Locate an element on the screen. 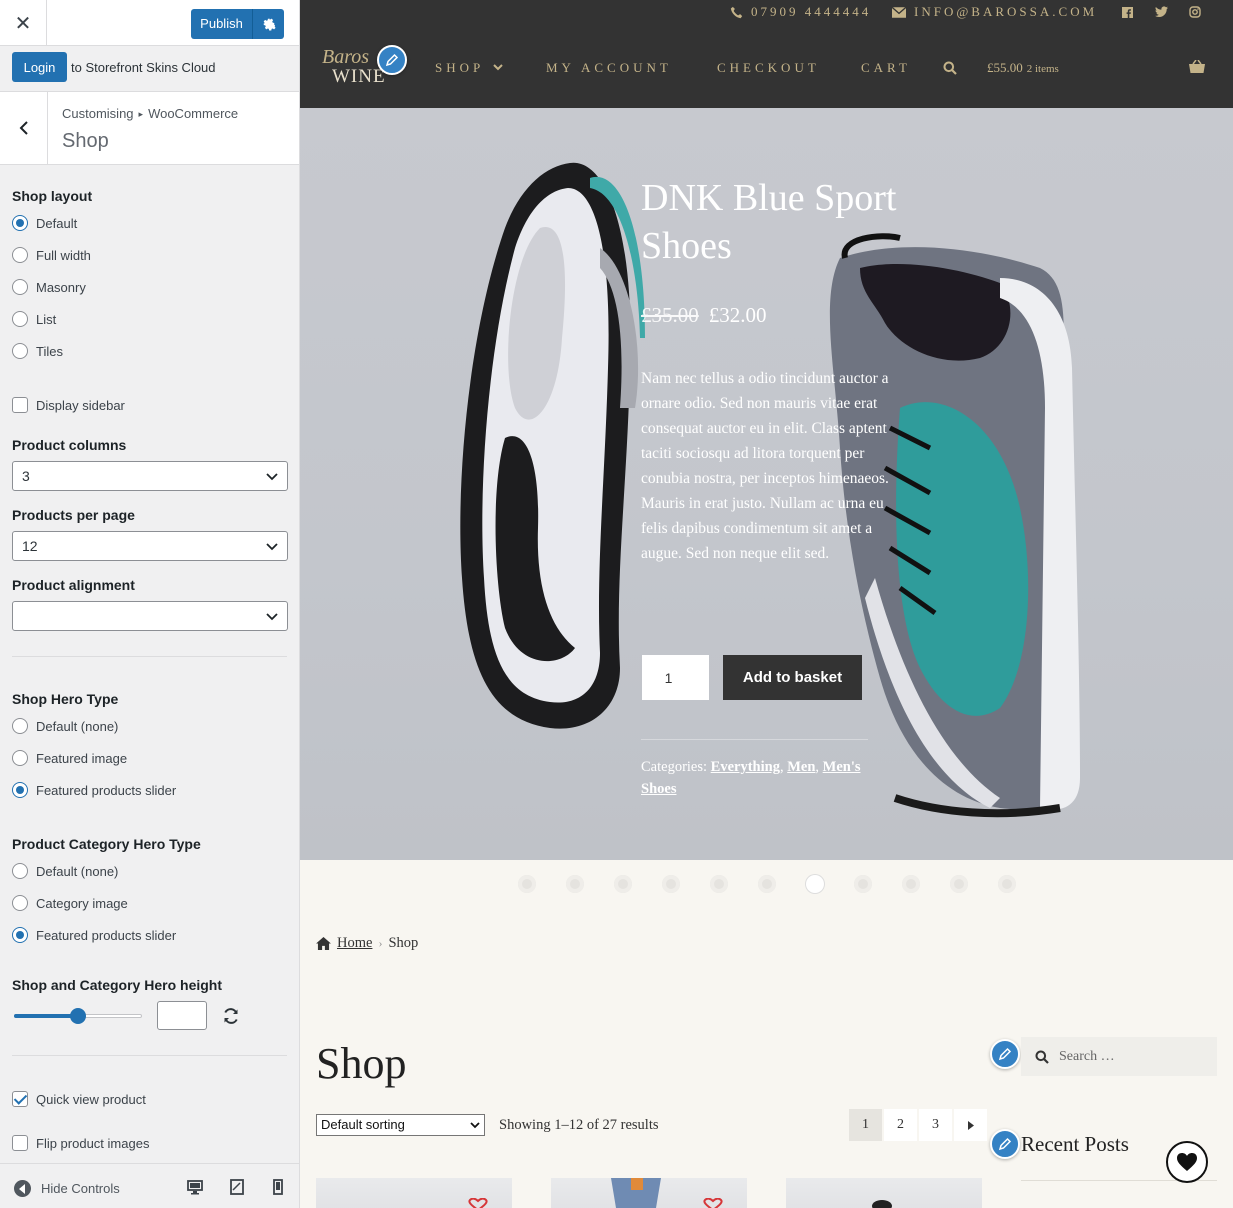 This screenshot has height=1208, width=1233. products-per-page-select: 12 is located at coordinates (150, 546).